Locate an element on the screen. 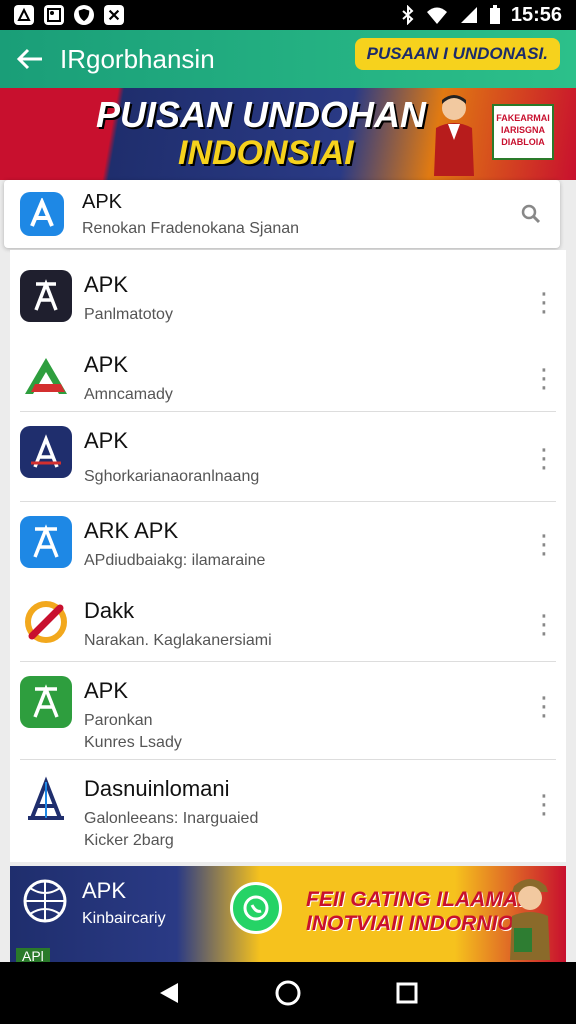  app-title: ARK APK is located at coordinates (131, 530).